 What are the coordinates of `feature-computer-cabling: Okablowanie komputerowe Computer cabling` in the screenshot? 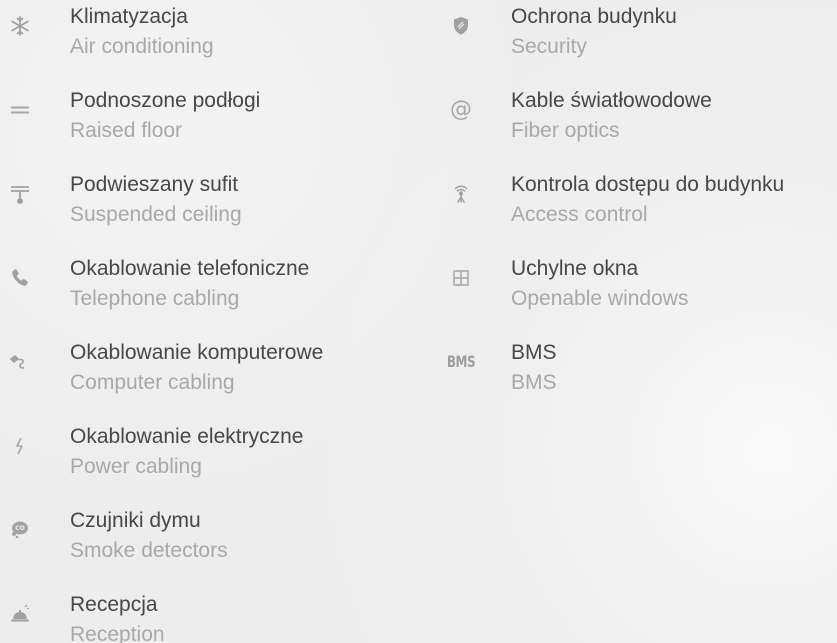 It's located at (200, 378).